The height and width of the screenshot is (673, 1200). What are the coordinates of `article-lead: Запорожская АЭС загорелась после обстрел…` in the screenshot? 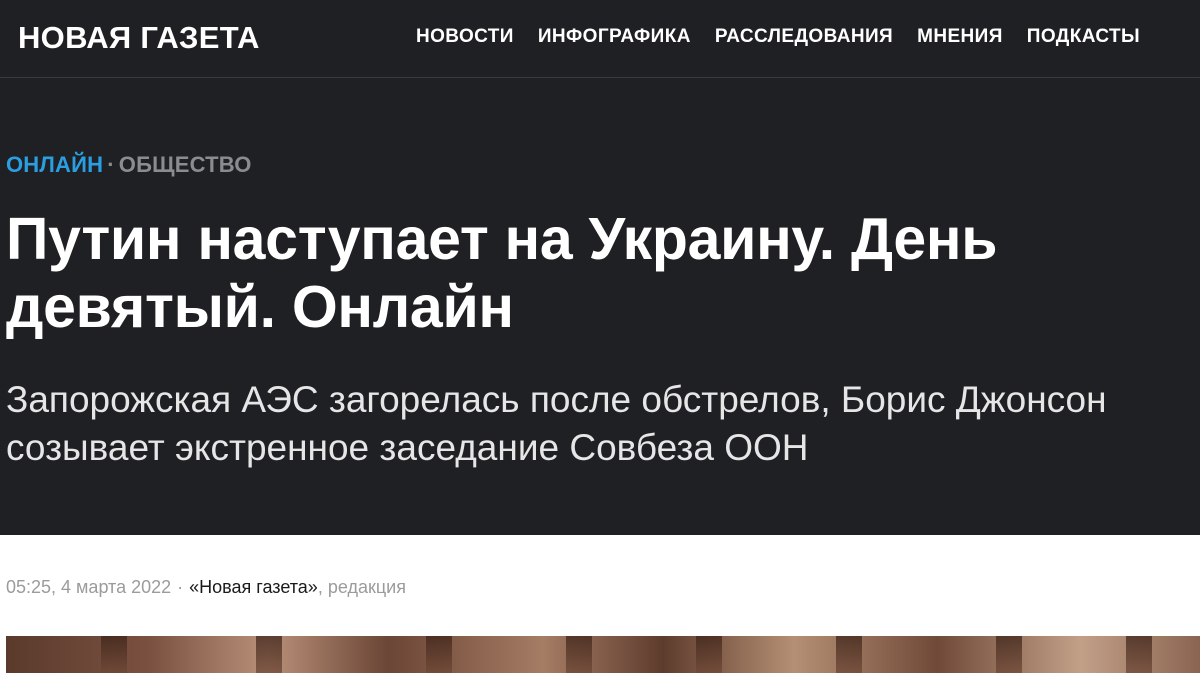 It's located at (556, 423).